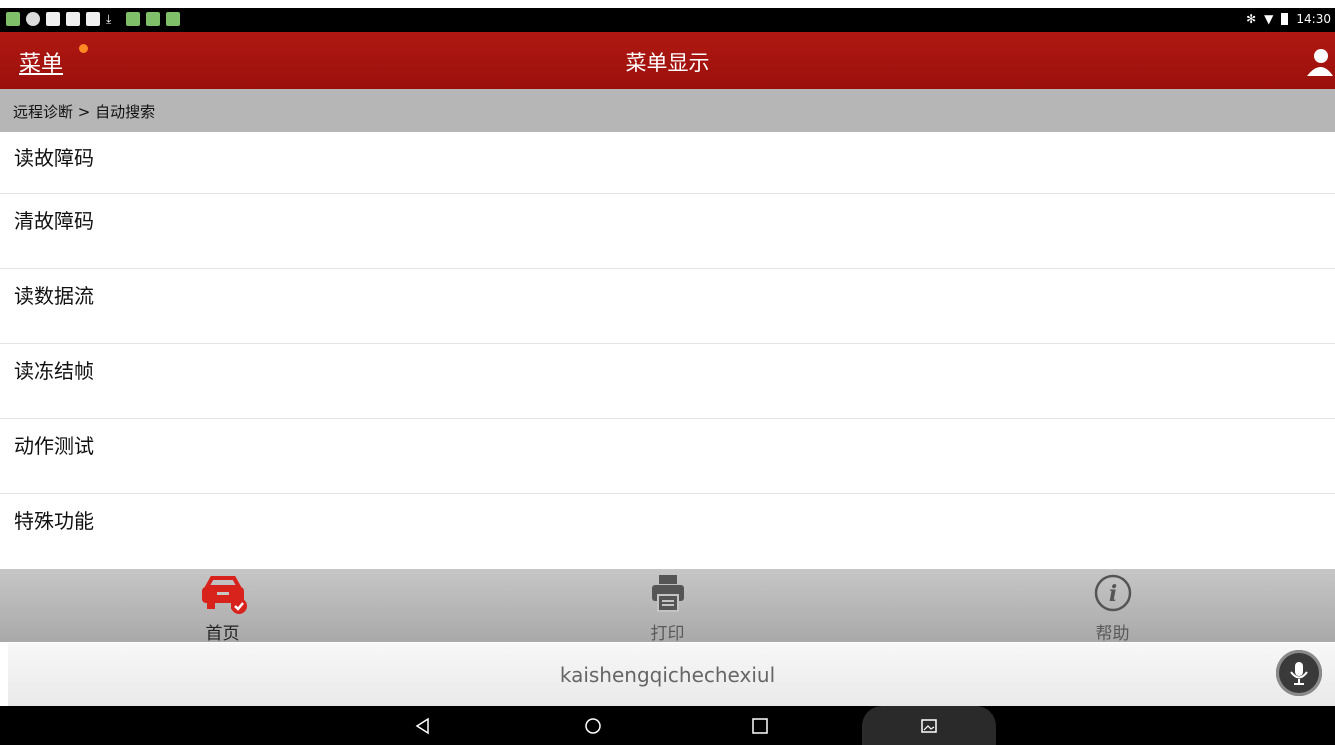 The image size is (1335, 745). I want to click on notification-icons: ⤓, so click(93, 19).